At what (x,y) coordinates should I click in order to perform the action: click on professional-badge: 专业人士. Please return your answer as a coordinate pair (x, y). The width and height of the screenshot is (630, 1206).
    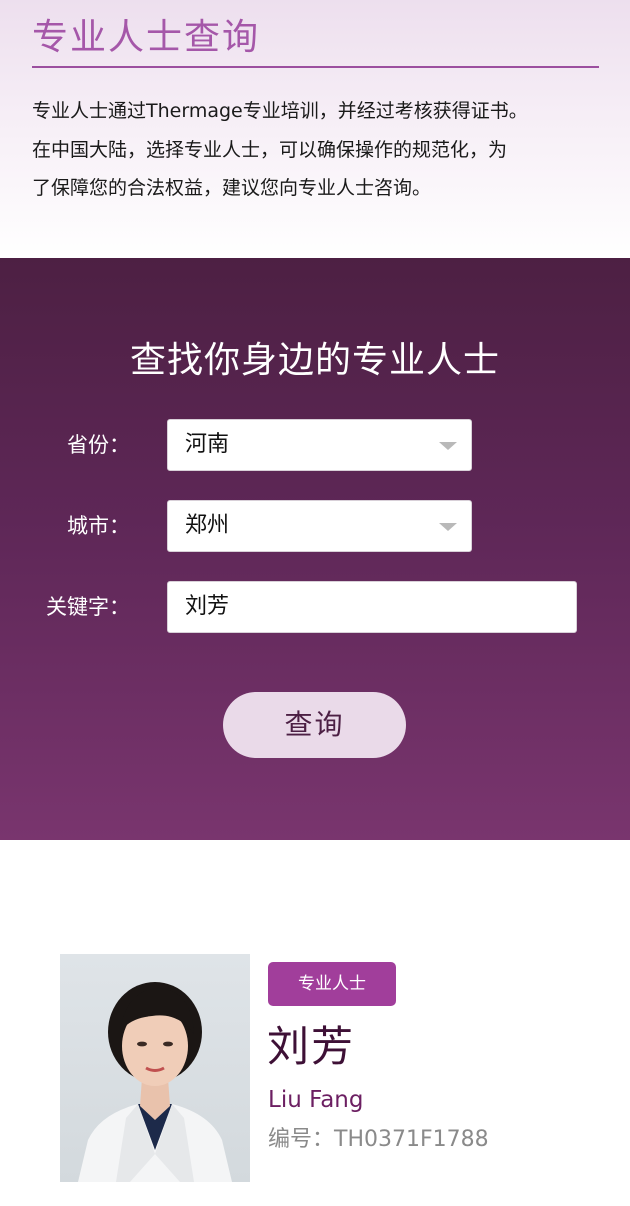
    Looking at the image, I should click on (332, 984).